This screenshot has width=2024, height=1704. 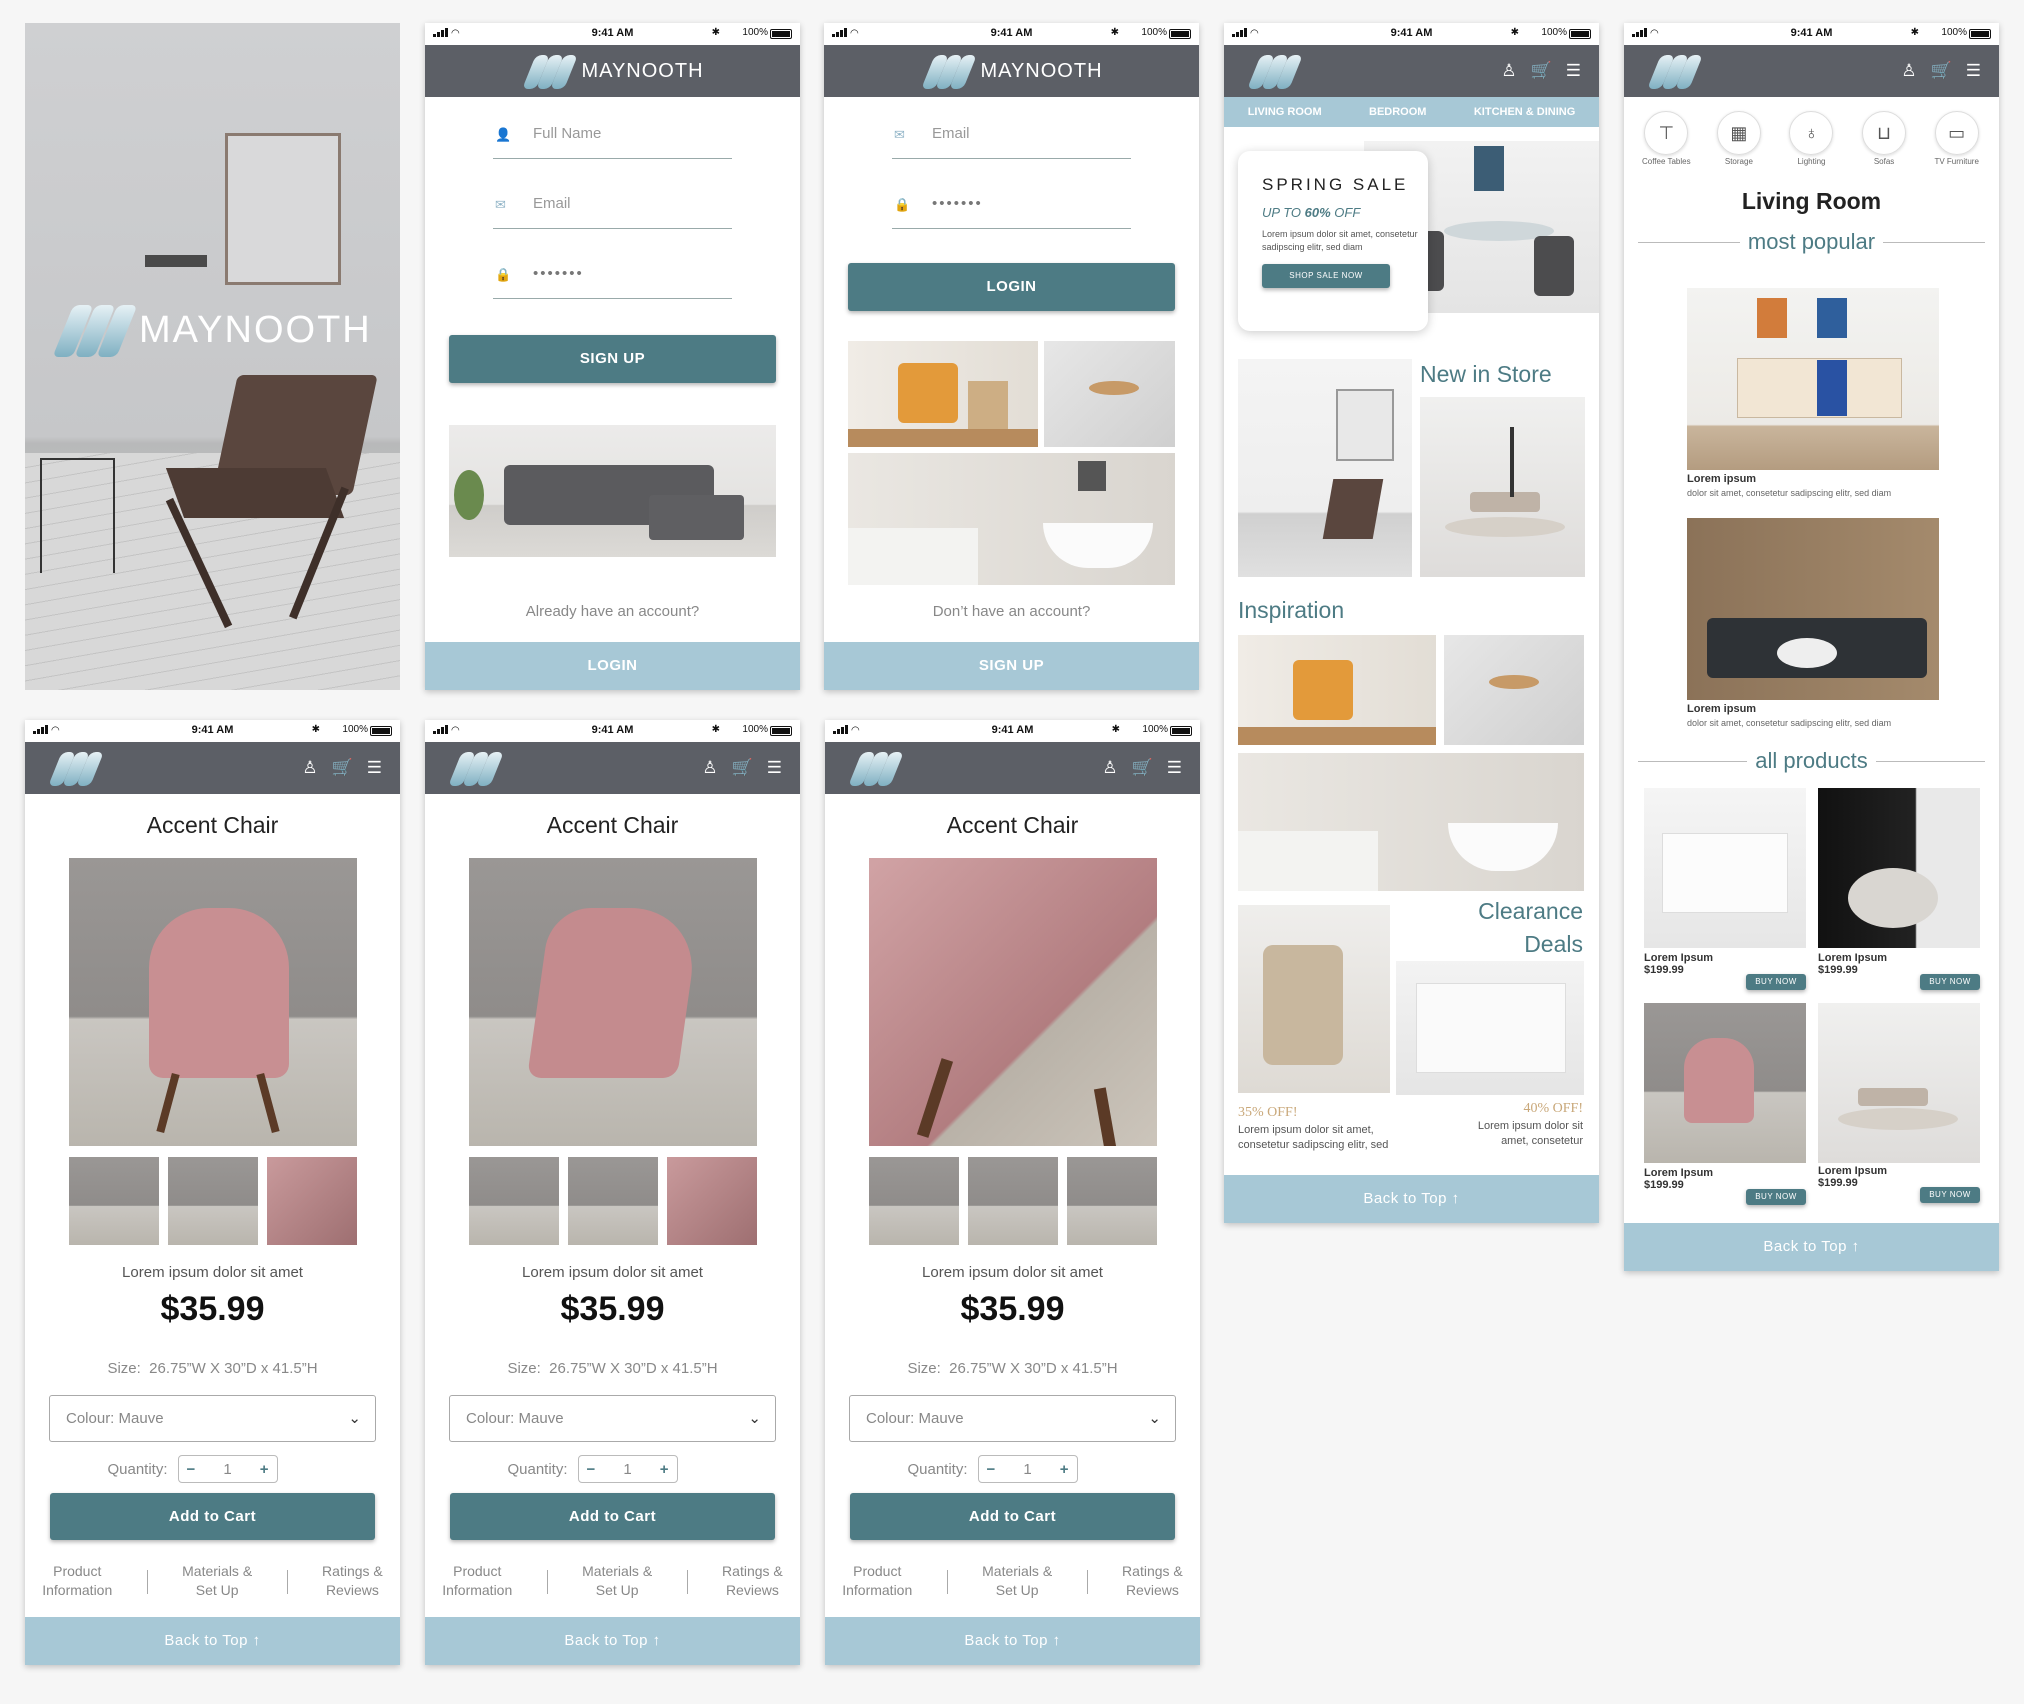 What do you see at coordinates (1811, 138) in the screenshot?
I see `subcat-lighting: ♁ Lighting` at bounding box center [1811, 138].